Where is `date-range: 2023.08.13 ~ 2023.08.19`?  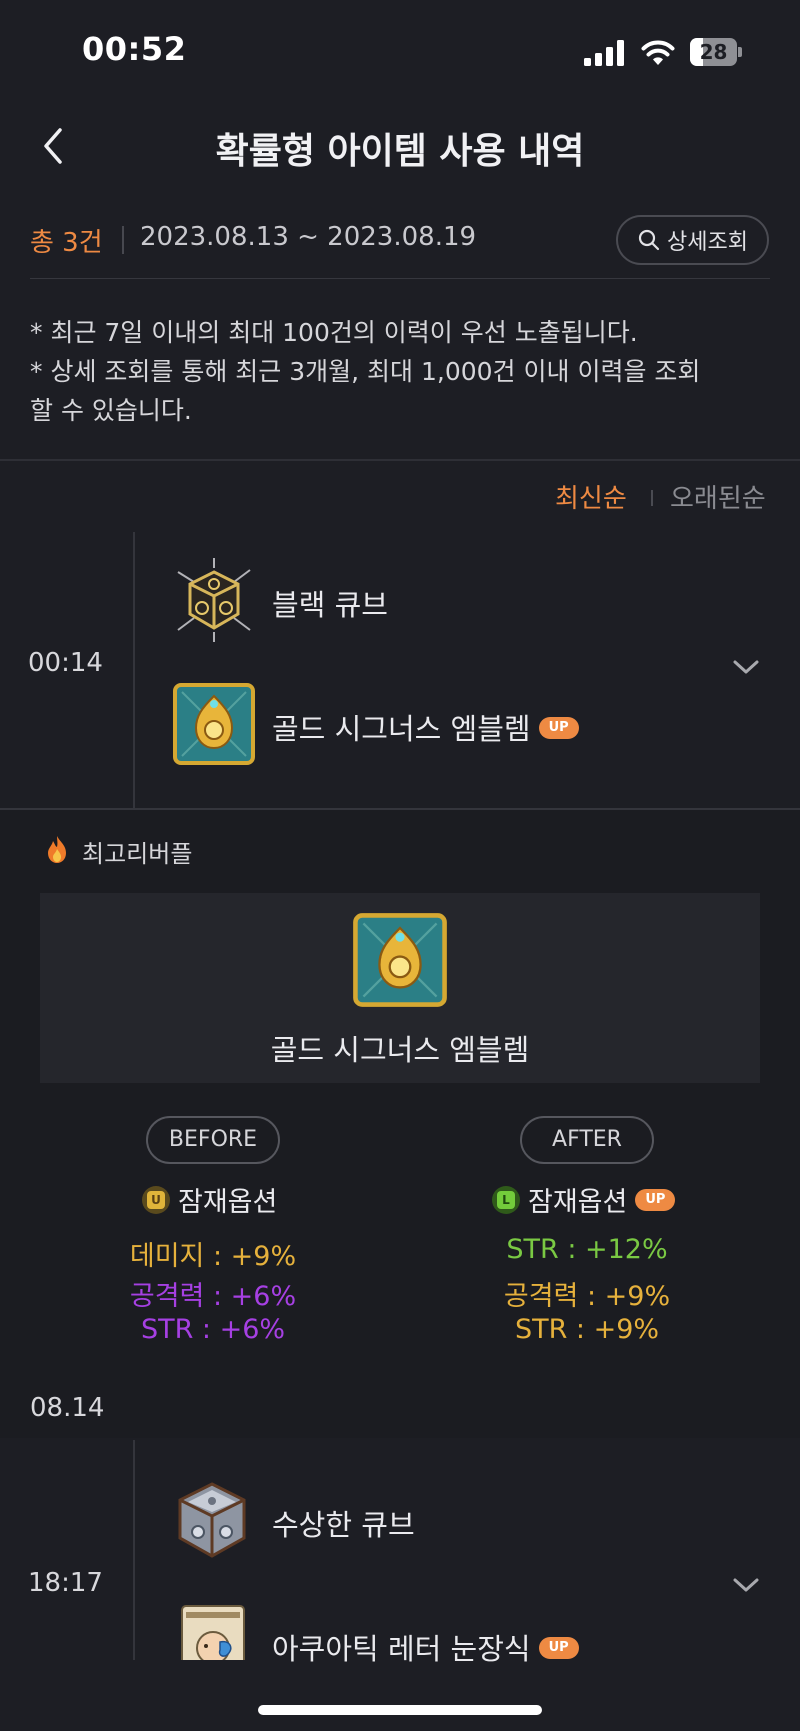 date-range: 2023.08.13 ~ 2023.08.19 is located at coordinates (308, 237).